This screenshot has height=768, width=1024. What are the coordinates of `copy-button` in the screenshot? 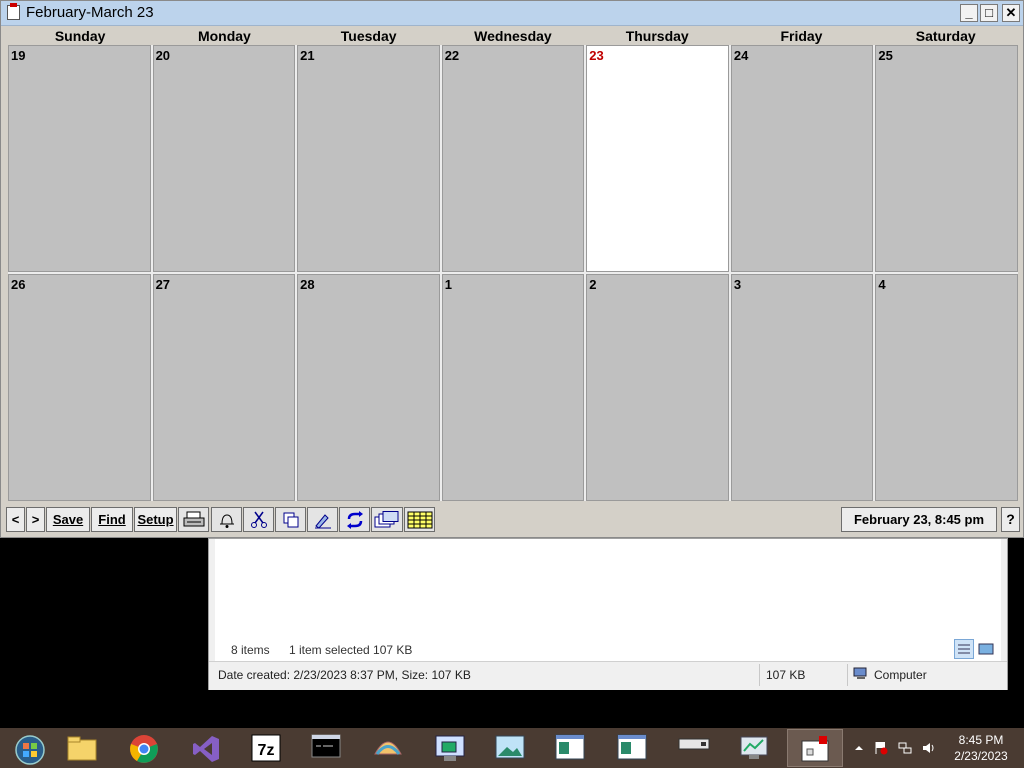 It's located at (290, 519).